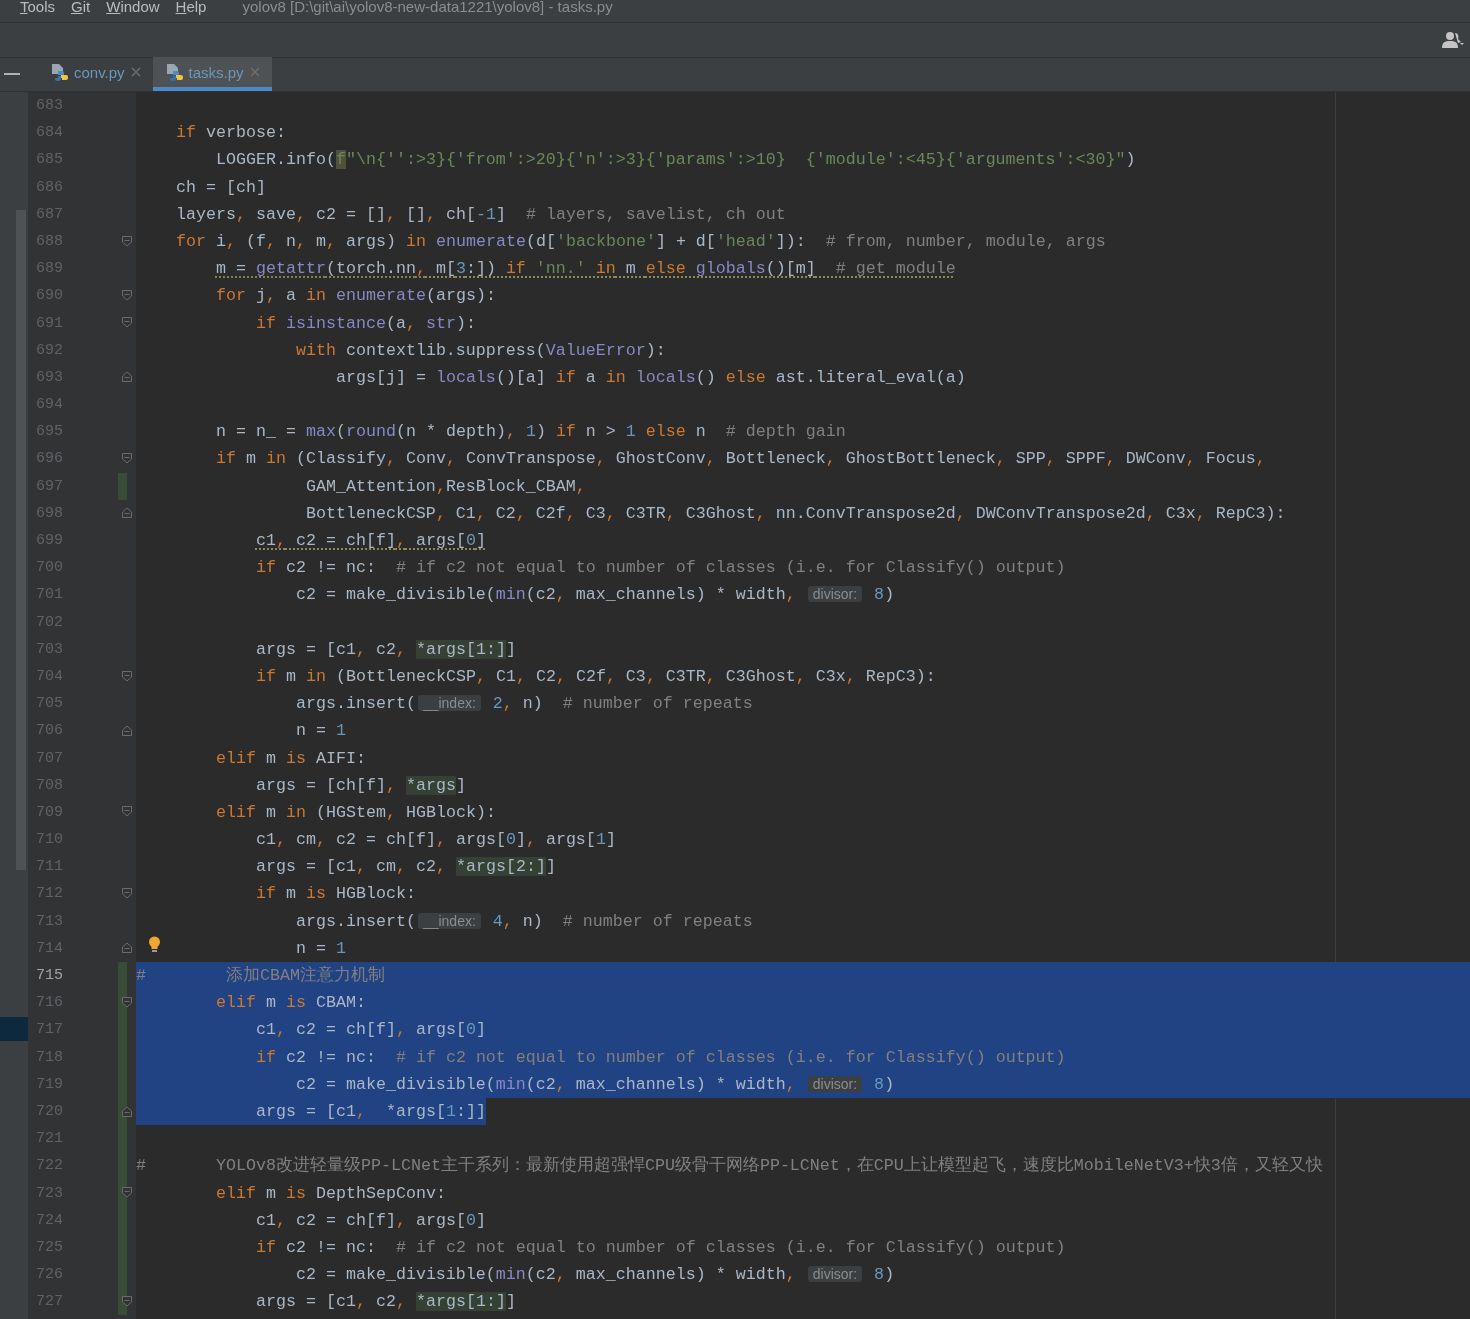 The image size is (1470, 1319). Describe the element at coordinates (290, 1003) in the screenshot. I see `code-line: elif m is CBAM:` at that location.